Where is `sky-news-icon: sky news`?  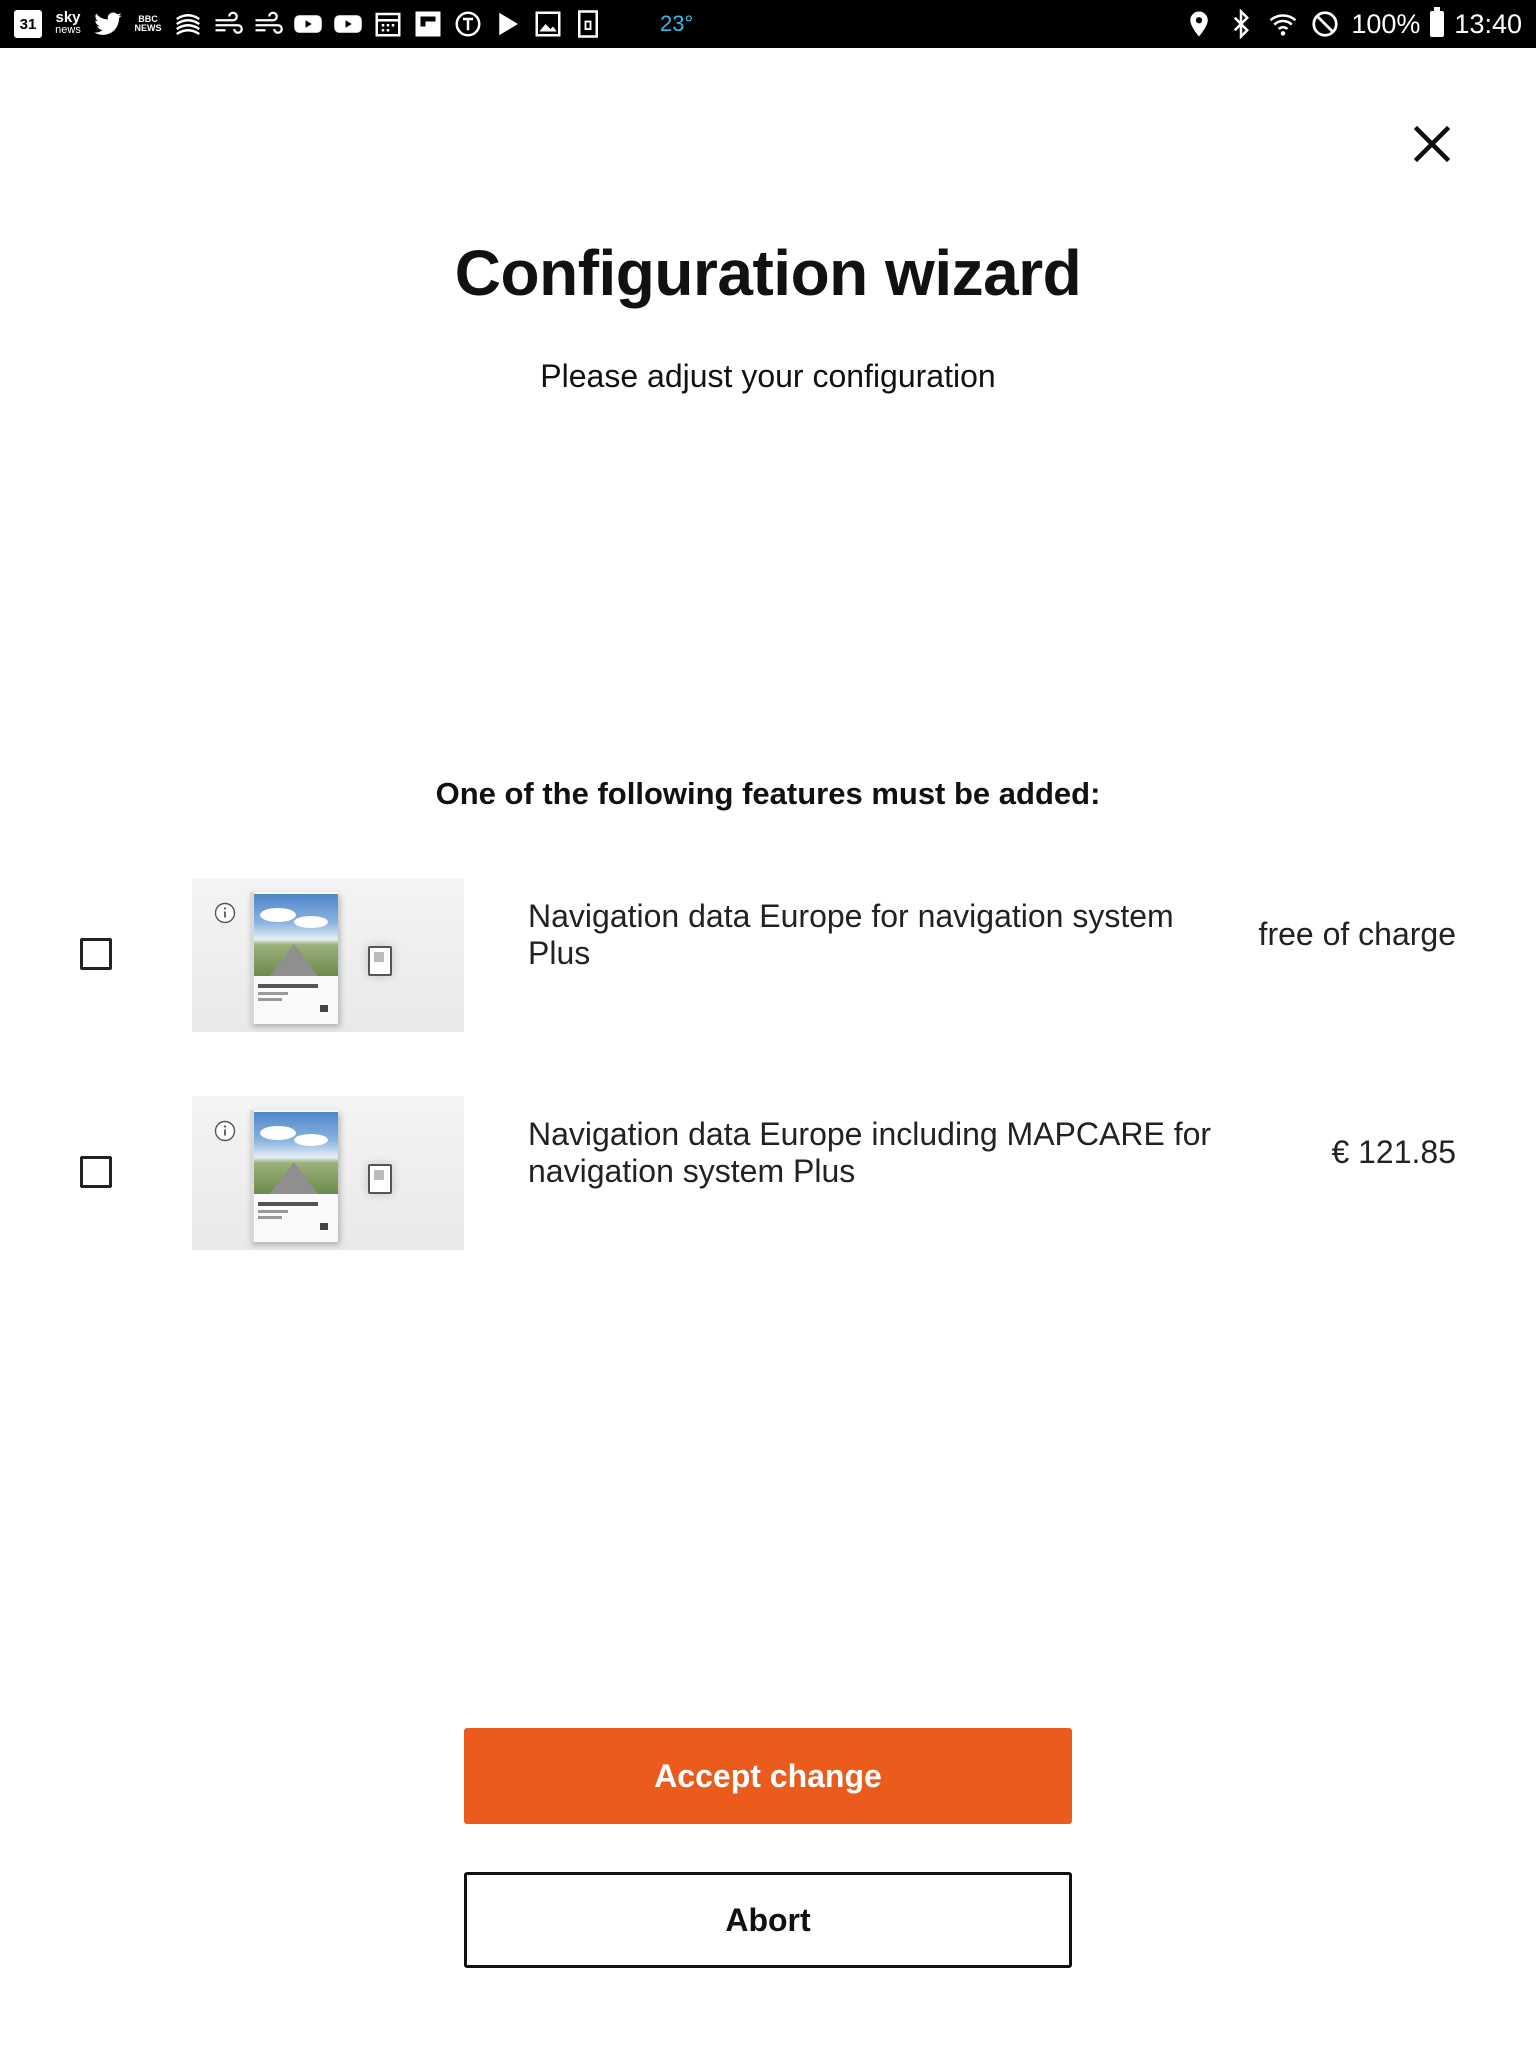 sky-news-icon: sky news is located at coordinates (68, 24).